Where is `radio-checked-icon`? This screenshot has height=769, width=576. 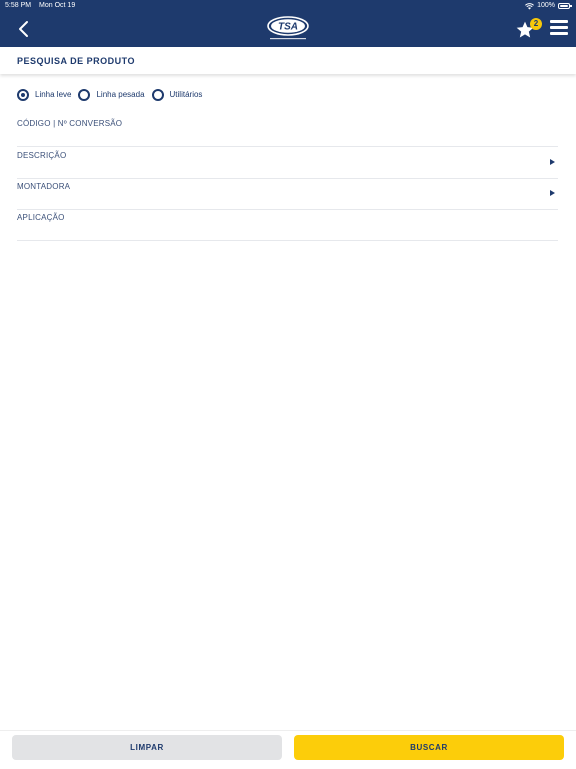
radio-checked-icon is located at coordinates (23, 94).